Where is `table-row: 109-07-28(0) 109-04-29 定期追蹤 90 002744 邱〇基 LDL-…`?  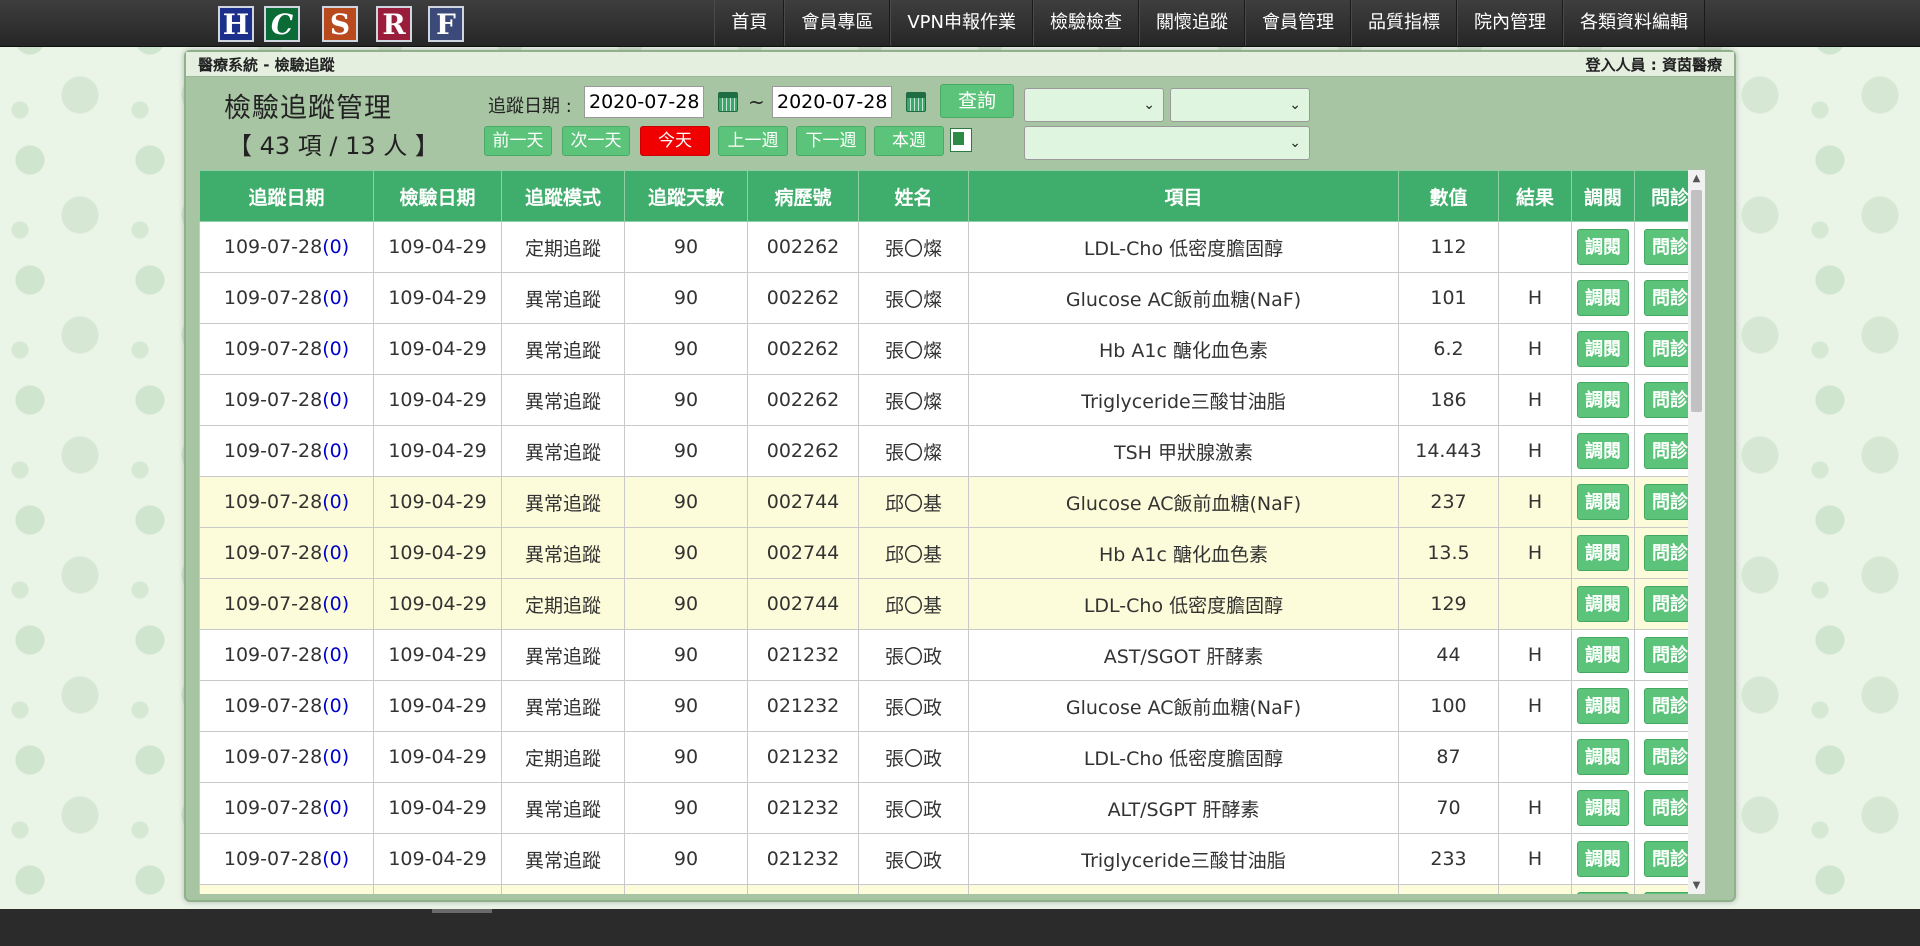
table-row: 109-07-28(0) 109-04-29 定期追蹤 90 002744 邱〇基 LDL-… is located at coordinates (952, 604).